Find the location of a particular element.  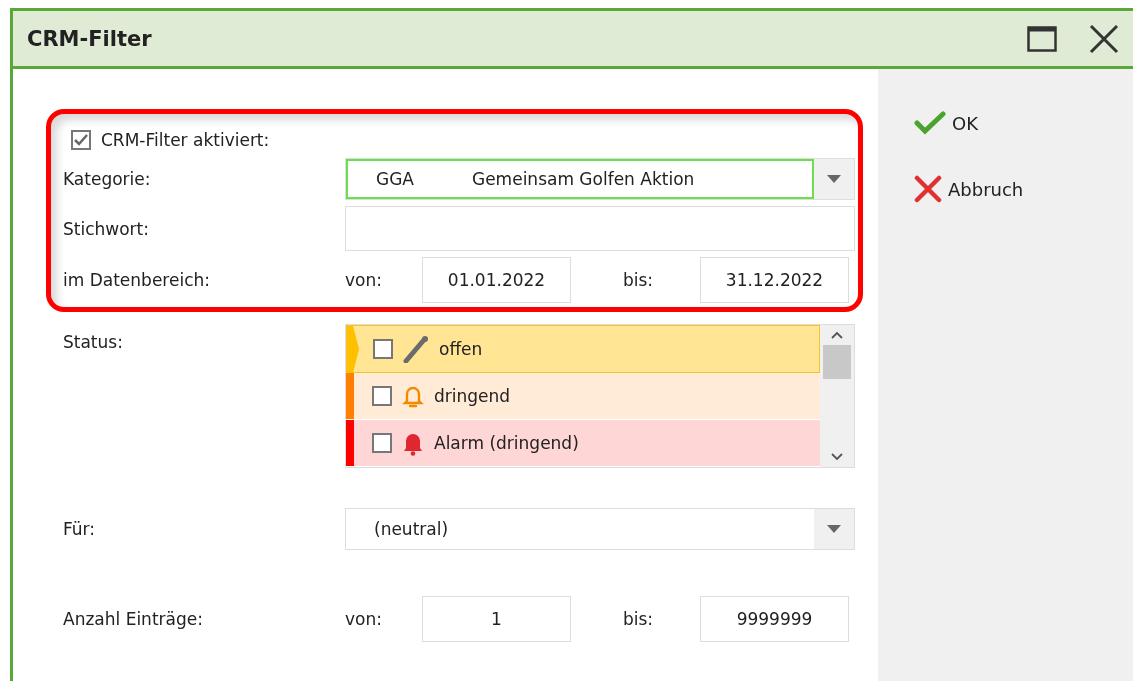

pencil-icon is located at coordinates (416, 349).